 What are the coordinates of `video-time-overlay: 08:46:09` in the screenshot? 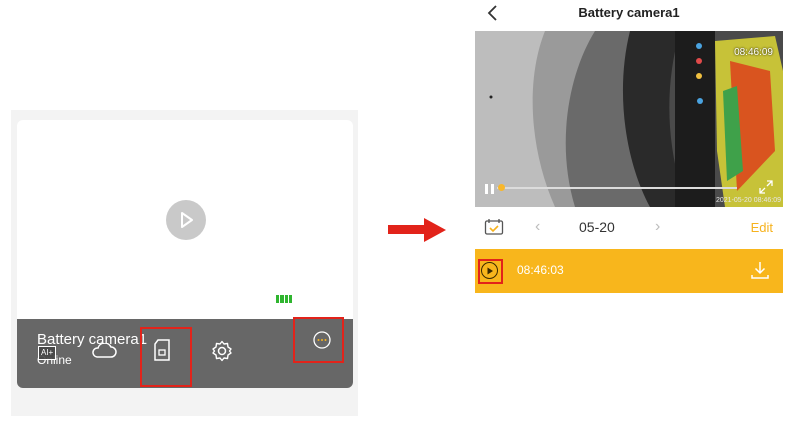 It's located at (753, 52).